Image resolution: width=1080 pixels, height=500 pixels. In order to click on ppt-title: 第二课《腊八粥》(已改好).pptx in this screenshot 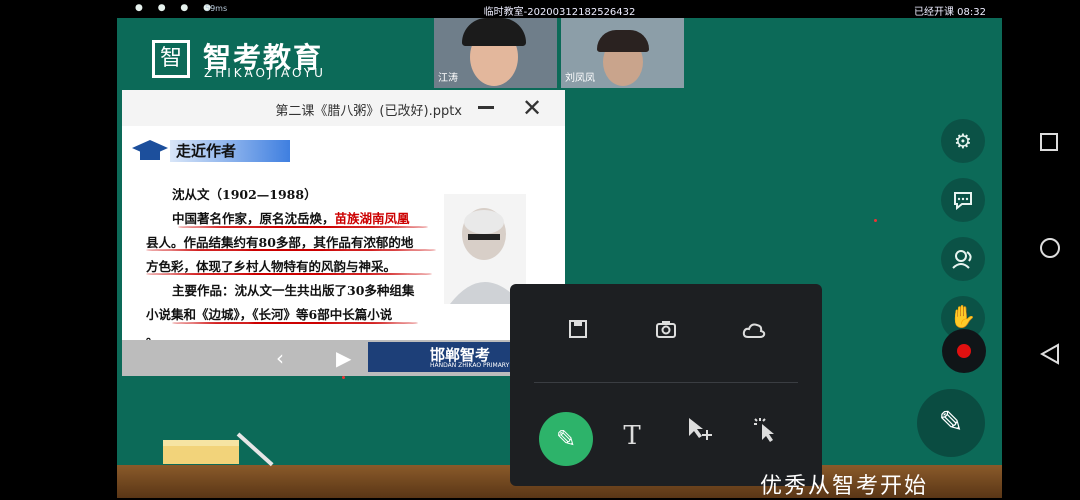, I will do `click(368, 111)`.